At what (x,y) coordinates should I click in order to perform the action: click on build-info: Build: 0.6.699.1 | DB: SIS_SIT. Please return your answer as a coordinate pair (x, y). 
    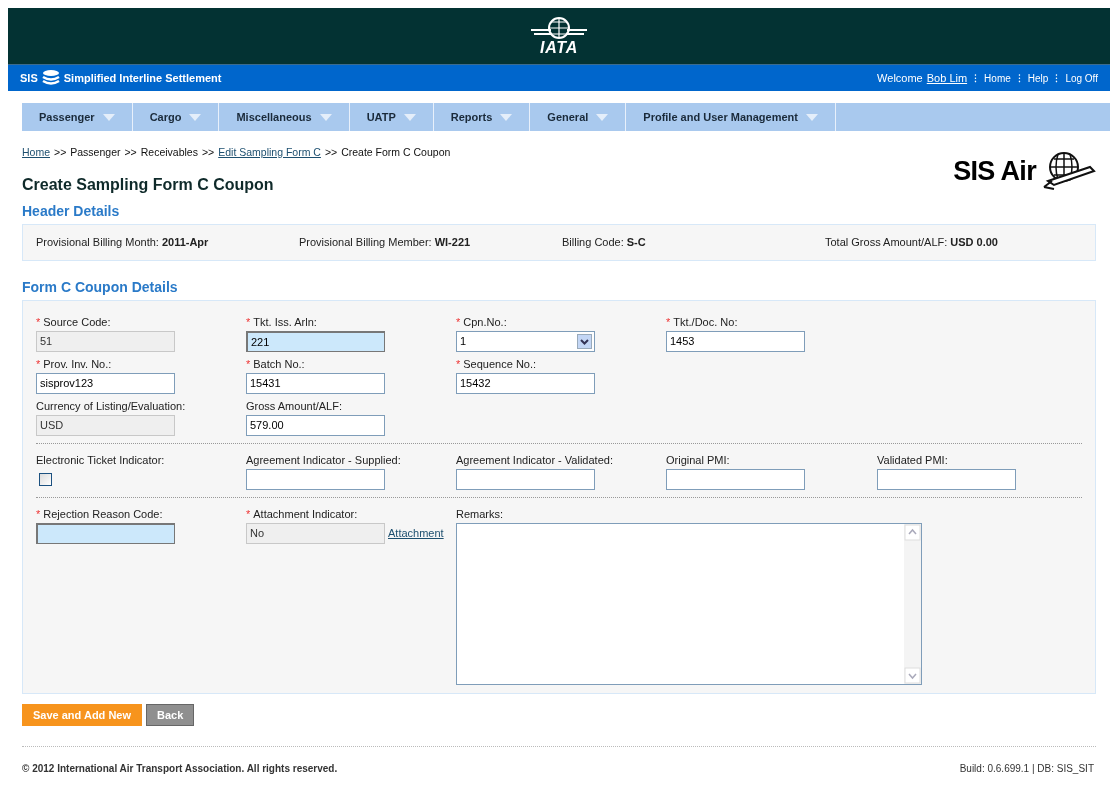
    Looking at the image, I should click on (1026, 768).